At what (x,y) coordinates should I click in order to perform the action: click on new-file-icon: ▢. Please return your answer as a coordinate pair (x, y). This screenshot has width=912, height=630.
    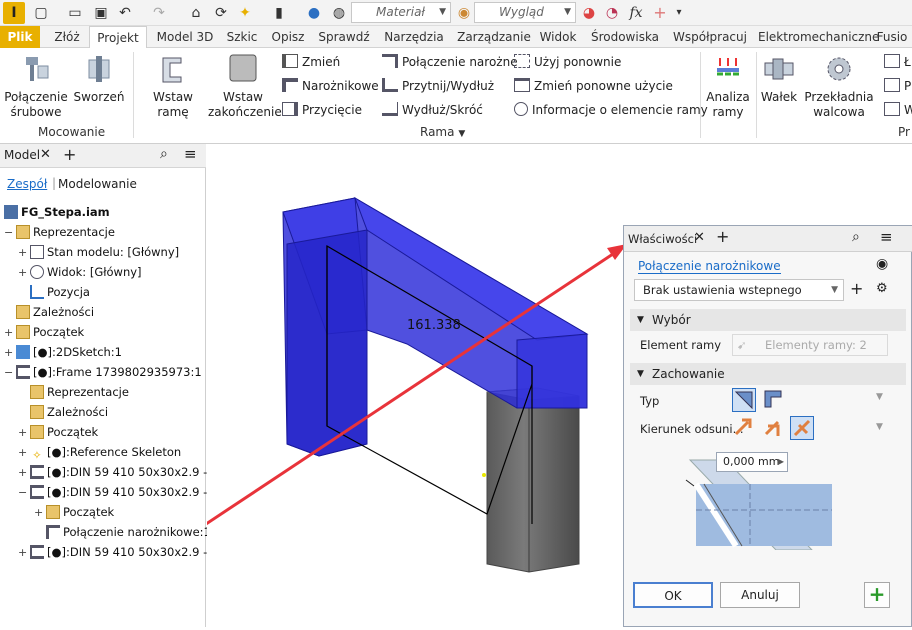
    Looking at the image, I should click on (41, 13).